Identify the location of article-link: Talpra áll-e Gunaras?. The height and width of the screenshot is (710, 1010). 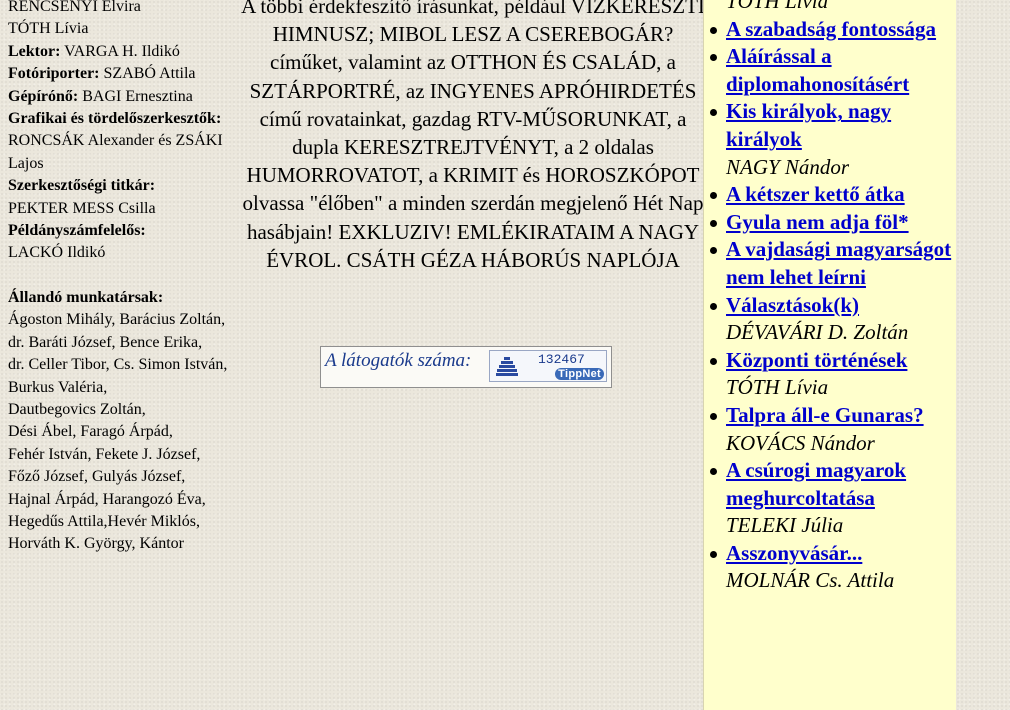
(825, 415).